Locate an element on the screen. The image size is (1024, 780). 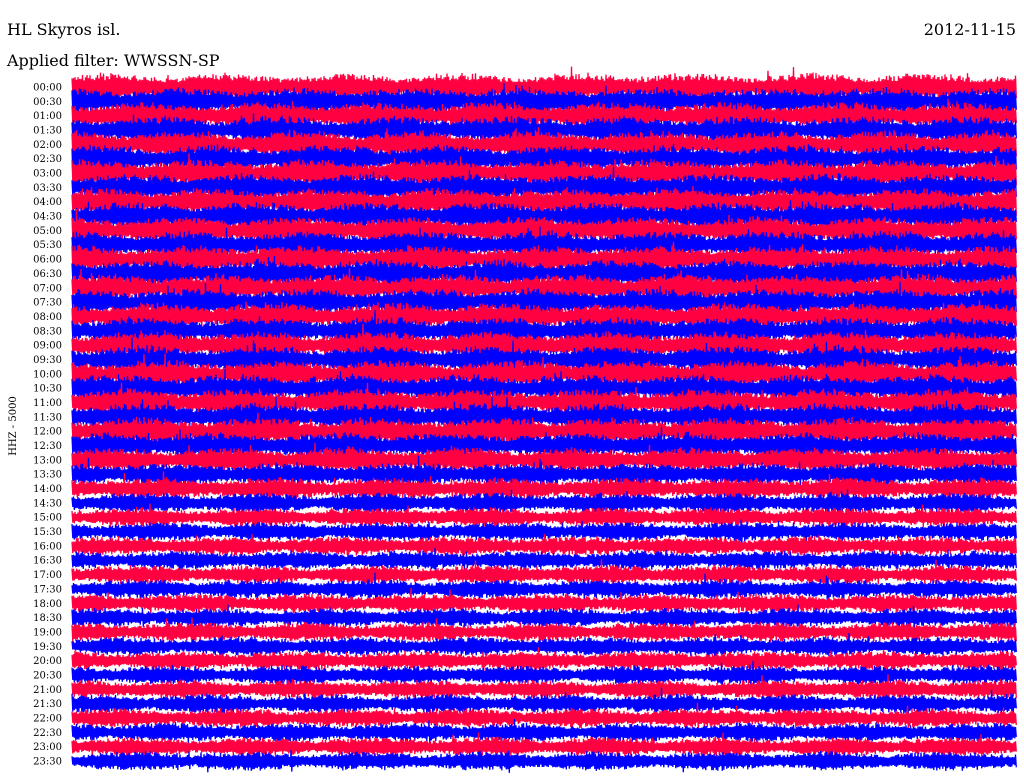
station-title: HL Skyros isl. is located at coordinates (64, 29).